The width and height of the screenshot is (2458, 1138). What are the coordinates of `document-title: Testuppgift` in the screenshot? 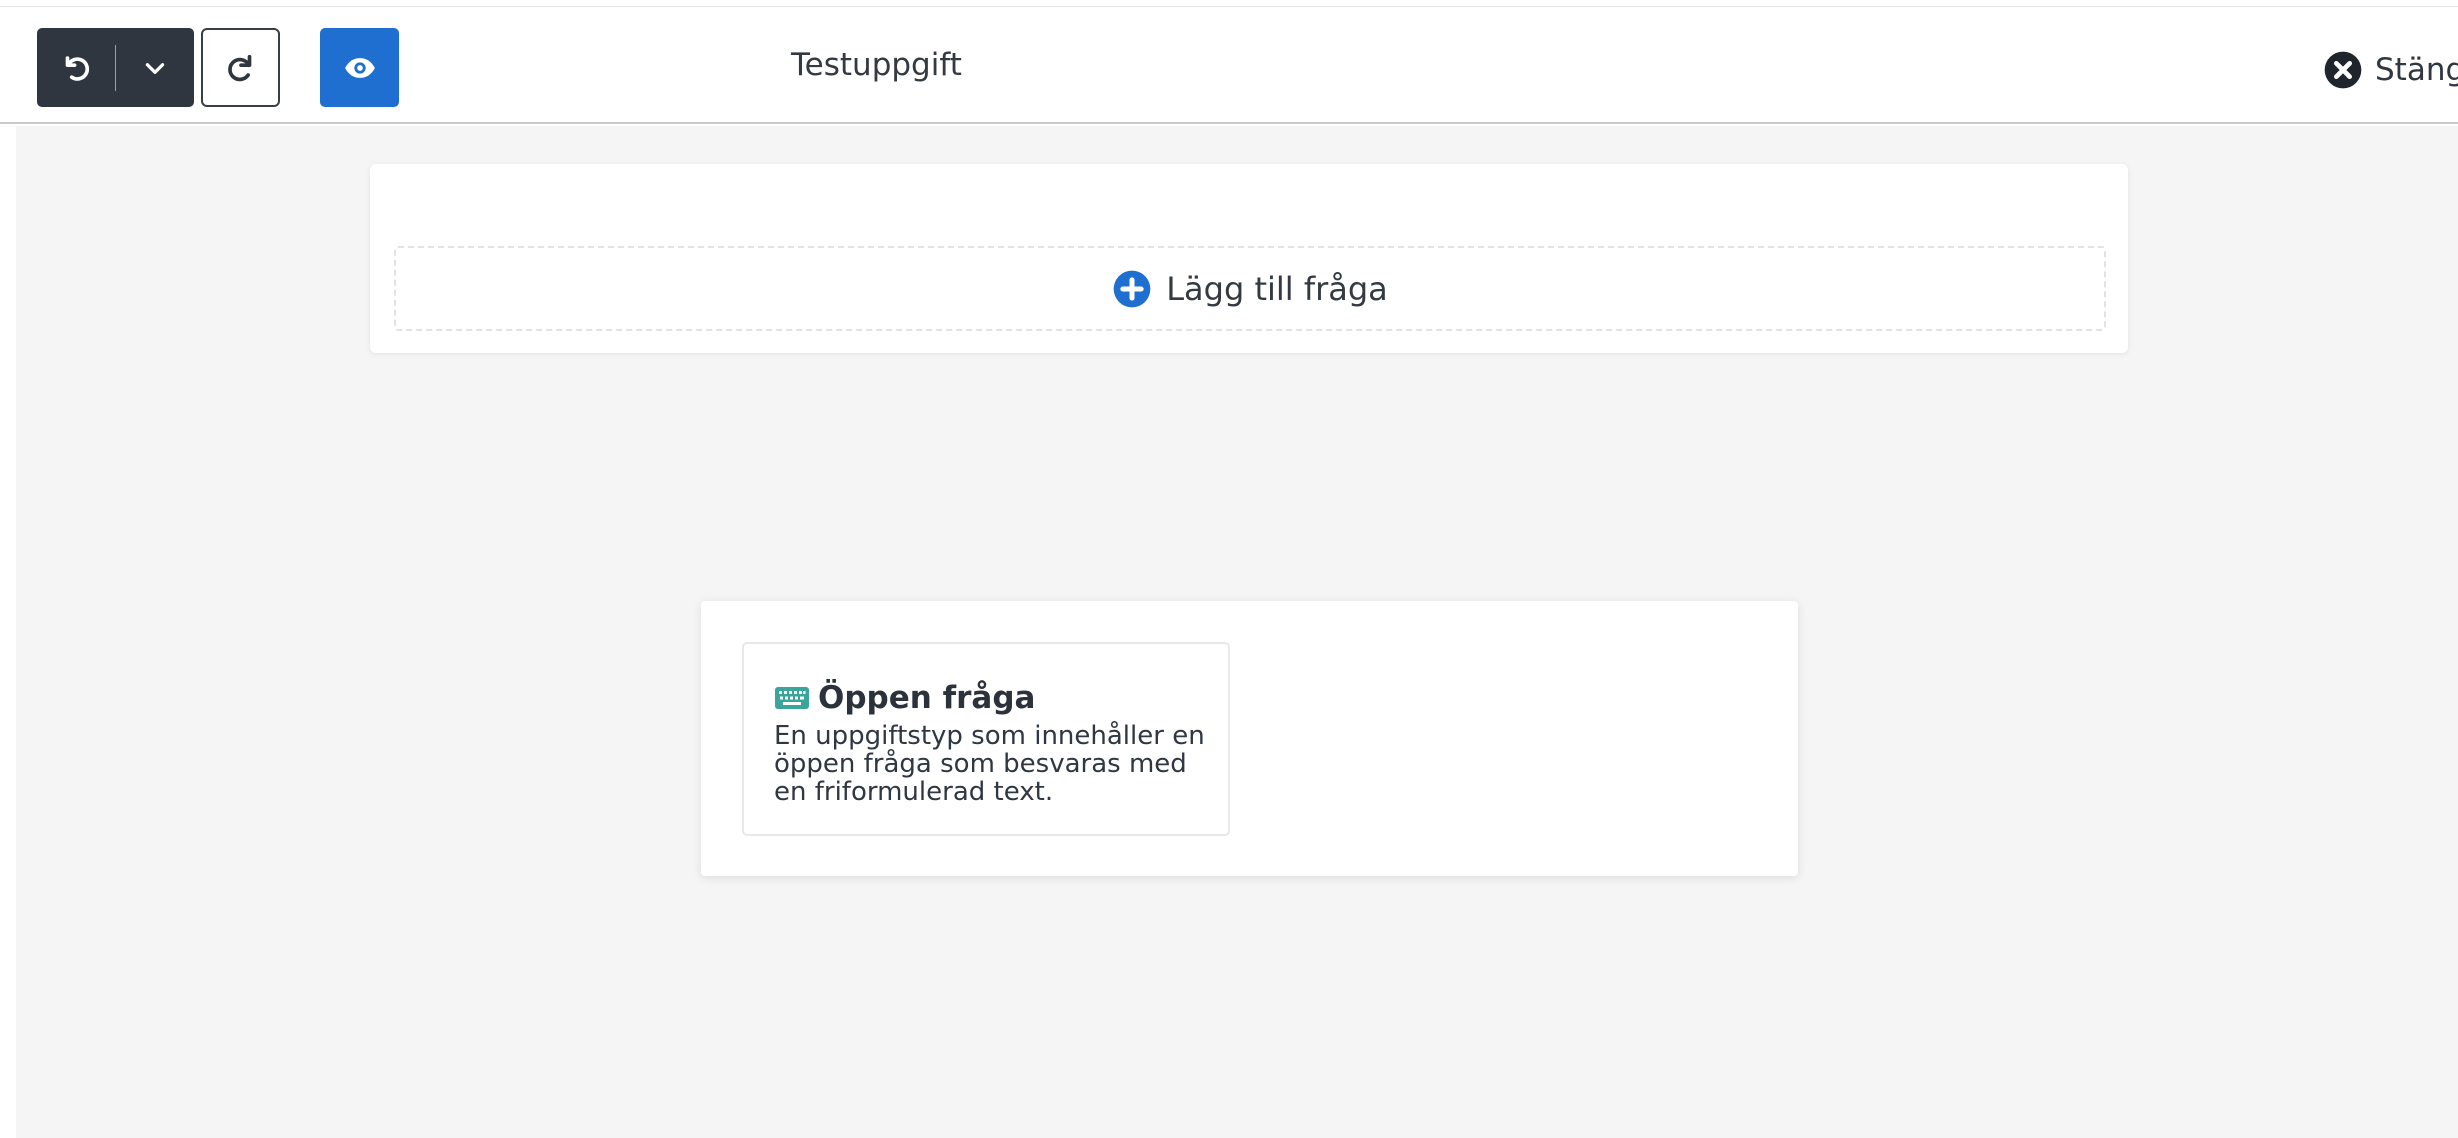 It's located at (876, 65).